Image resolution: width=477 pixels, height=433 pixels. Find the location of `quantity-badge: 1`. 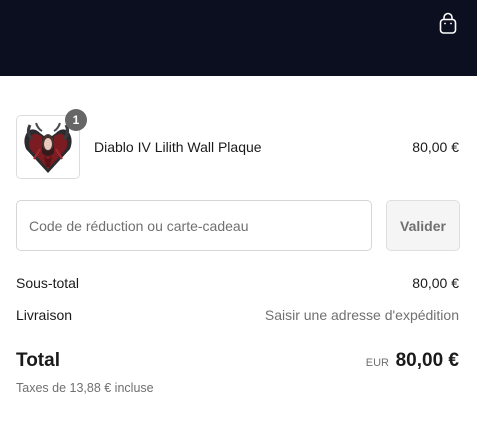

quantity-badge: 1 is located at coordinates (76, 120).